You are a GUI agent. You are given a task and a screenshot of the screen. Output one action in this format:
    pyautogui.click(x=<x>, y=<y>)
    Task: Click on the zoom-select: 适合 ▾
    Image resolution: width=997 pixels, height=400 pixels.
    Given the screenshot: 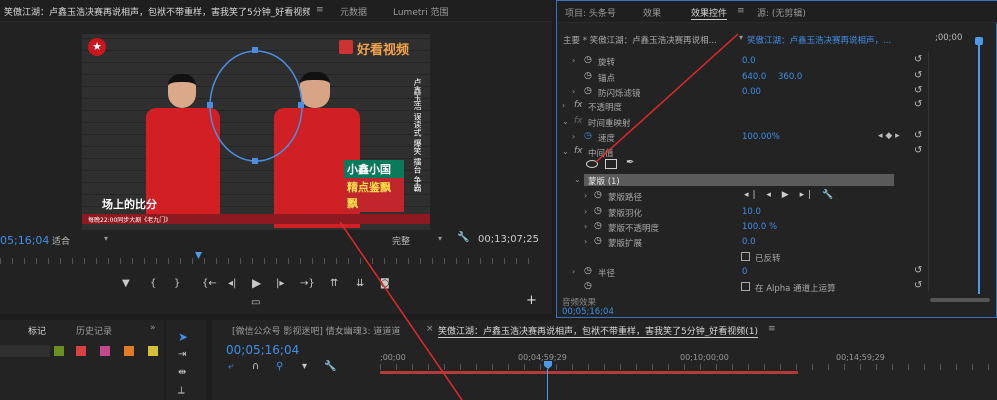 What is the action you would take?
    pyautogui.click(x=80, y=240)
    